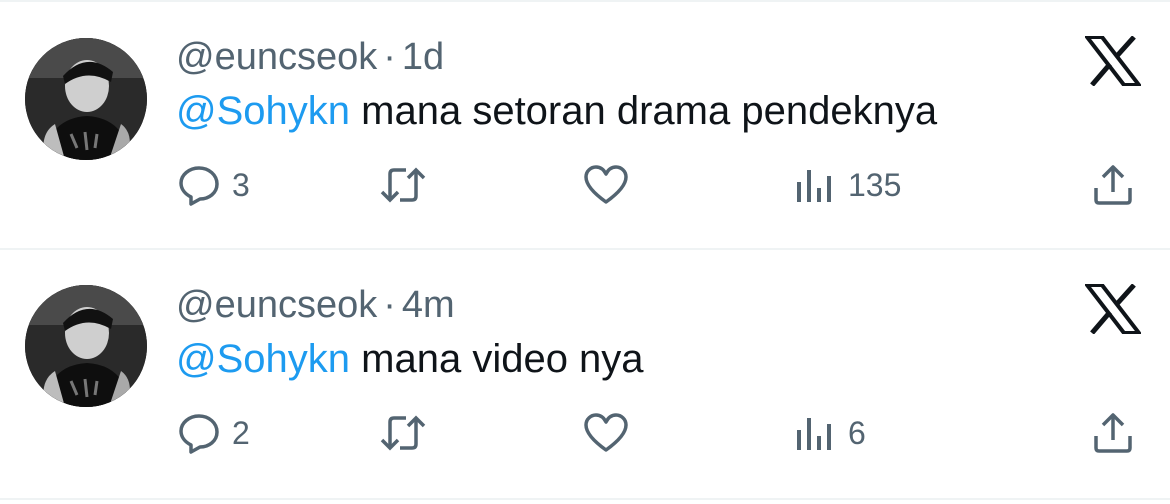  I want to click on divider, so click(585, 499).